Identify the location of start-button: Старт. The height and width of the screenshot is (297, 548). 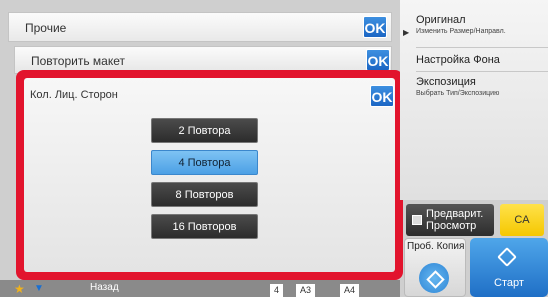
(509, 267).